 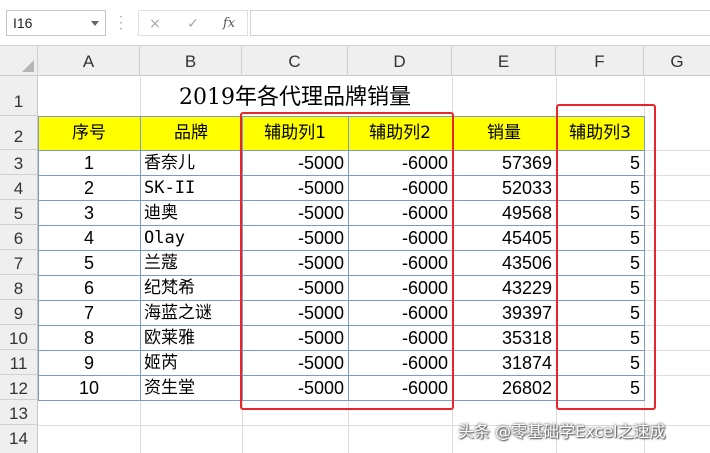 I want to click on row-header-7: 7, so click(x=19, y=262).